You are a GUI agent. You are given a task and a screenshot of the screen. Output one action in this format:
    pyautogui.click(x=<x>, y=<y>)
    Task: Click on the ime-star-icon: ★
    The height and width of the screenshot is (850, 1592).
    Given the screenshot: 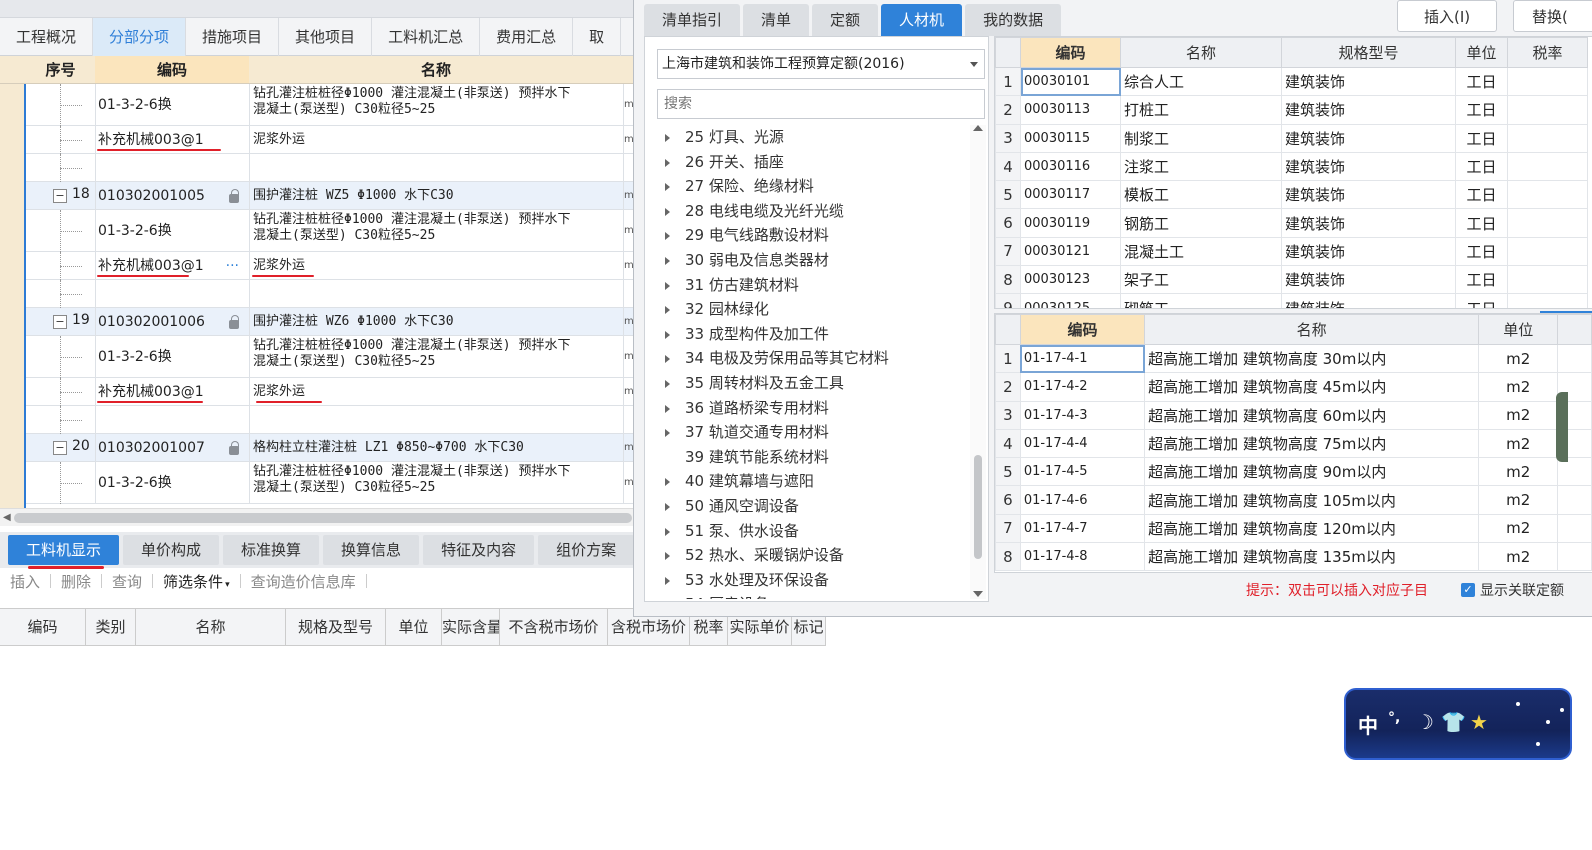 What is the action you would take?
    pyautogui.click(x=1479, y=722)
    